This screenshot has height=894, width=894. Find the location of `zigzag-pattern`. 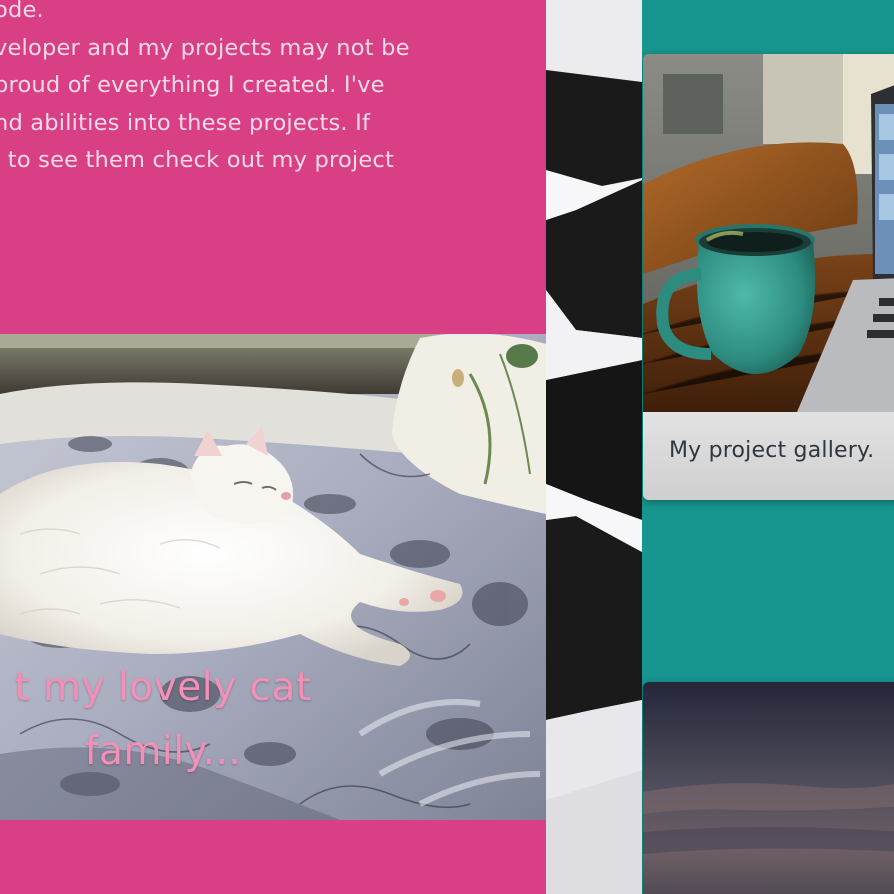

zigzag-pattern is located at coordinates (594, 447).